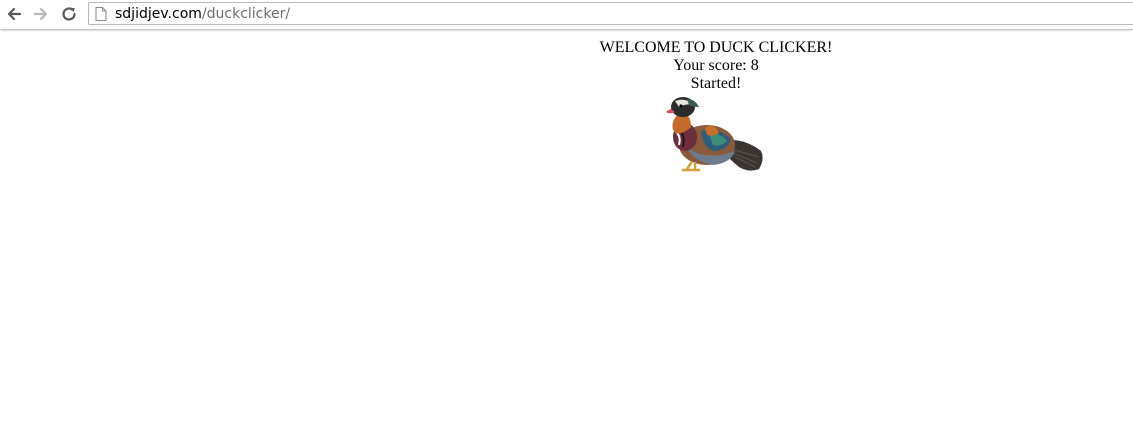 The image size is (1133, 444). Describe the element at coordinates (610, 13) in the screenshot. I see `address-bar: sdjidjev.com/duckclicker/` at that location.